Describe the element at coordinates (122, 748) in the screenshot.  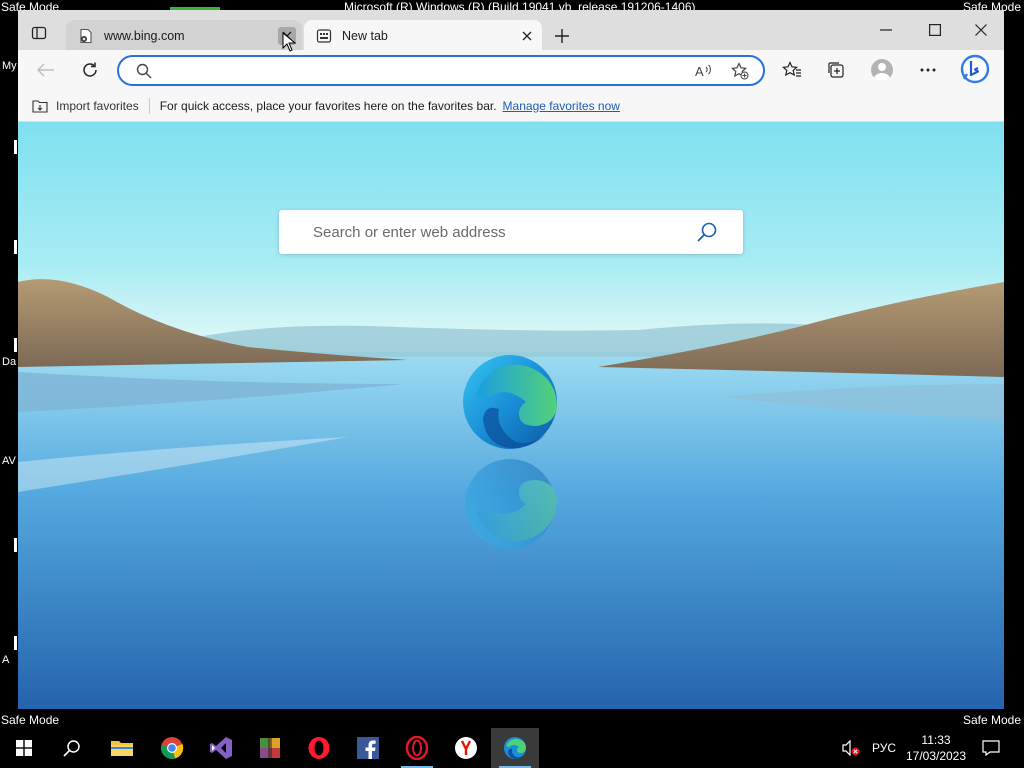
I see `file-explorer-icon` at that location.